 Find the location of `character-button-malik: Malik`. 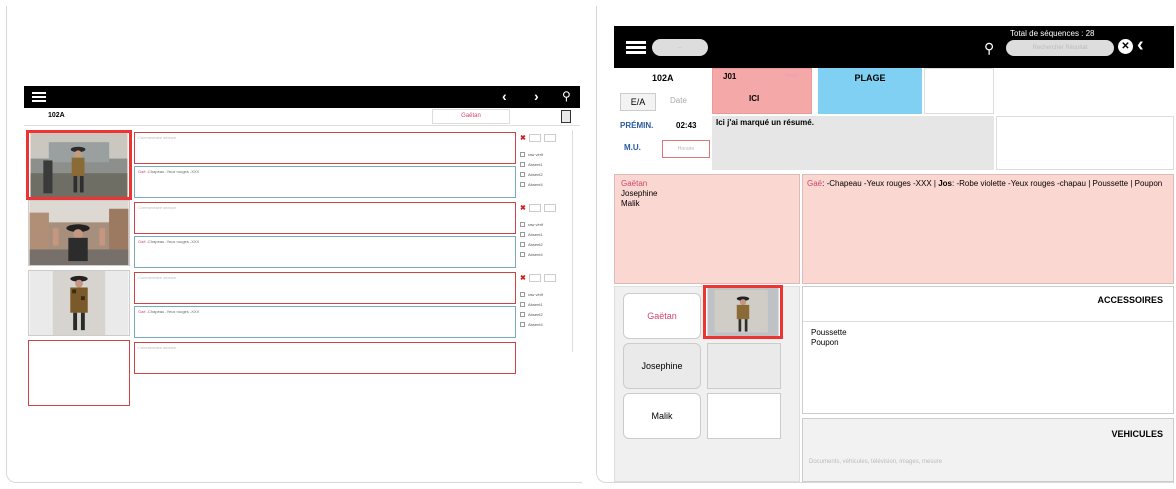

character-button-malik: Malik is located at coordinates (662, 416).